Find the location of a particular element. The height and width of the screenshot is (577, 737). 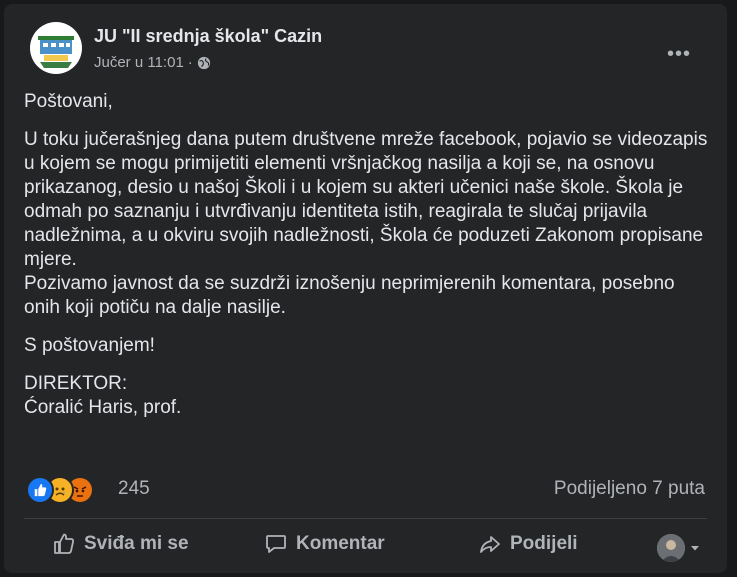

user-avatar is located at coordinates (671, 548).